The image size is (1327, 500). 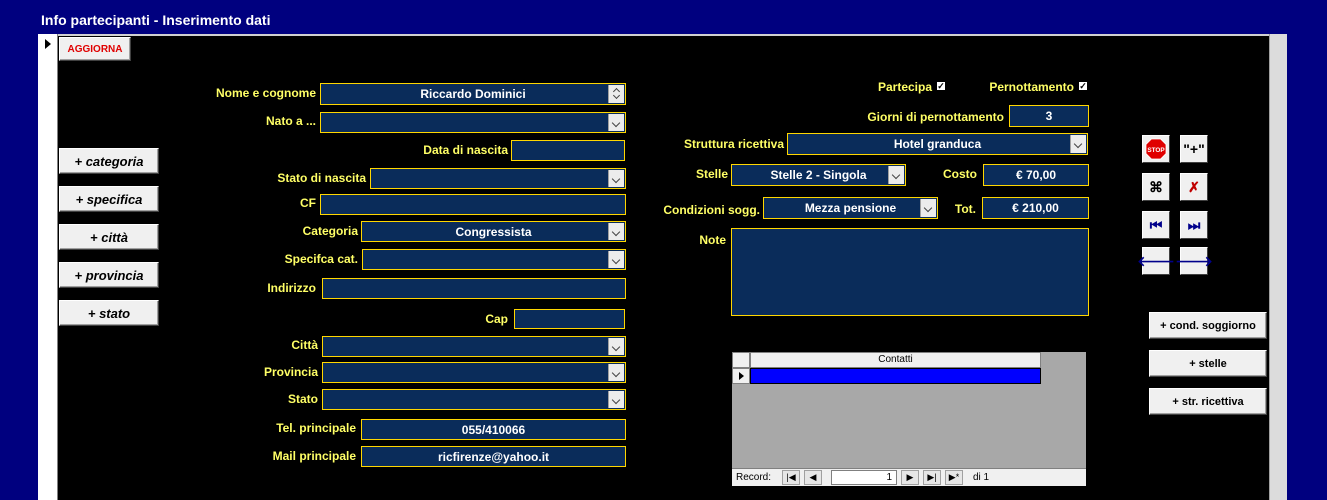 I want to click on add-citta-button: + città, so click(x=109, y=237).